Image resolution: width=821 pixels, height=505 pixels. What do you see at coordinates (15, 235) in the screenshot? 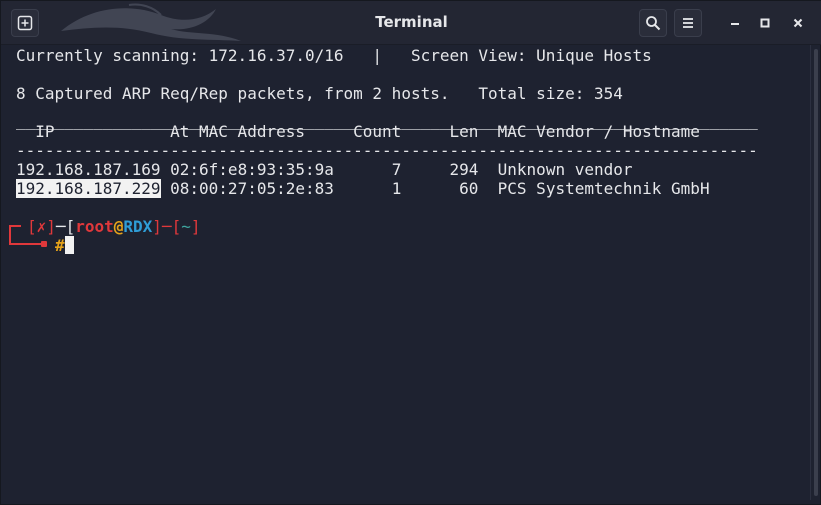
I see `prompt-connector` at bounding box center [15, 235].